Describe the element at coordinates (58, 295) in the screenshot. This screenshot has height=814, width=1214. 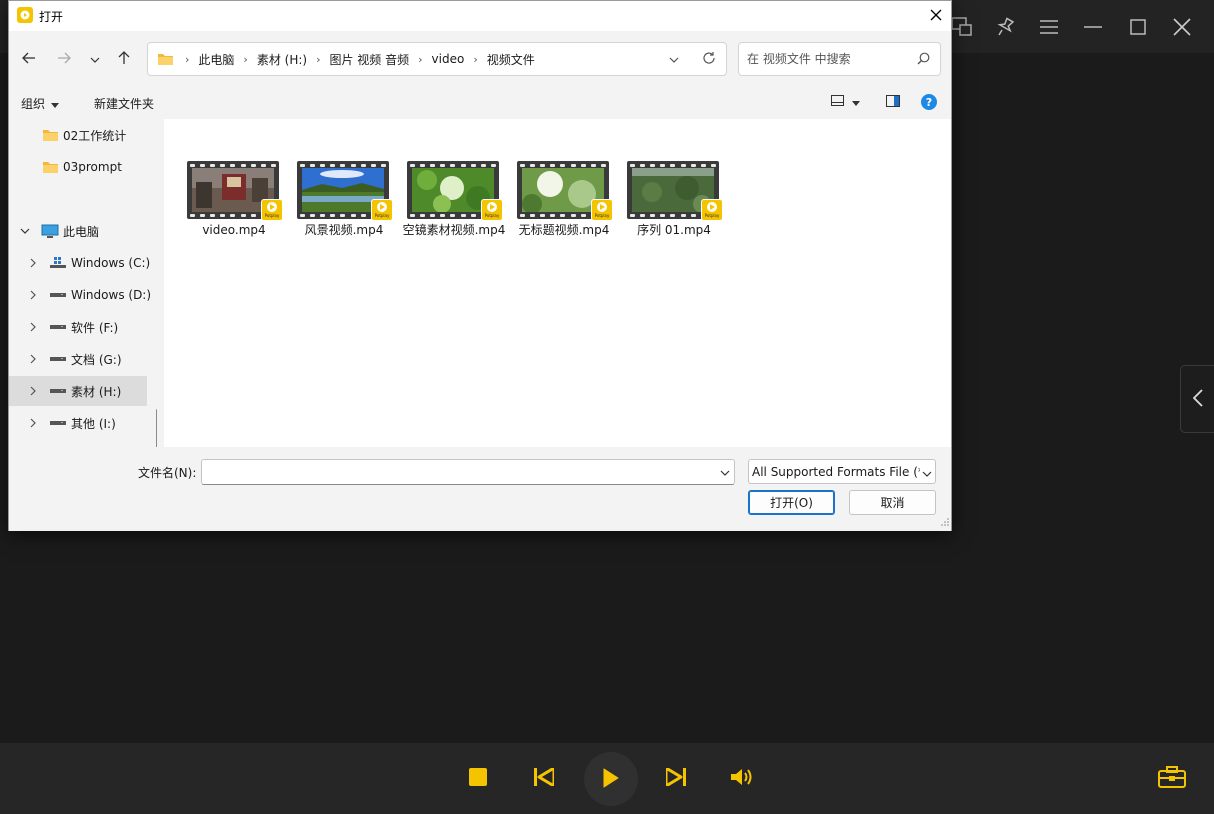
I see `drive-icon` at that location.